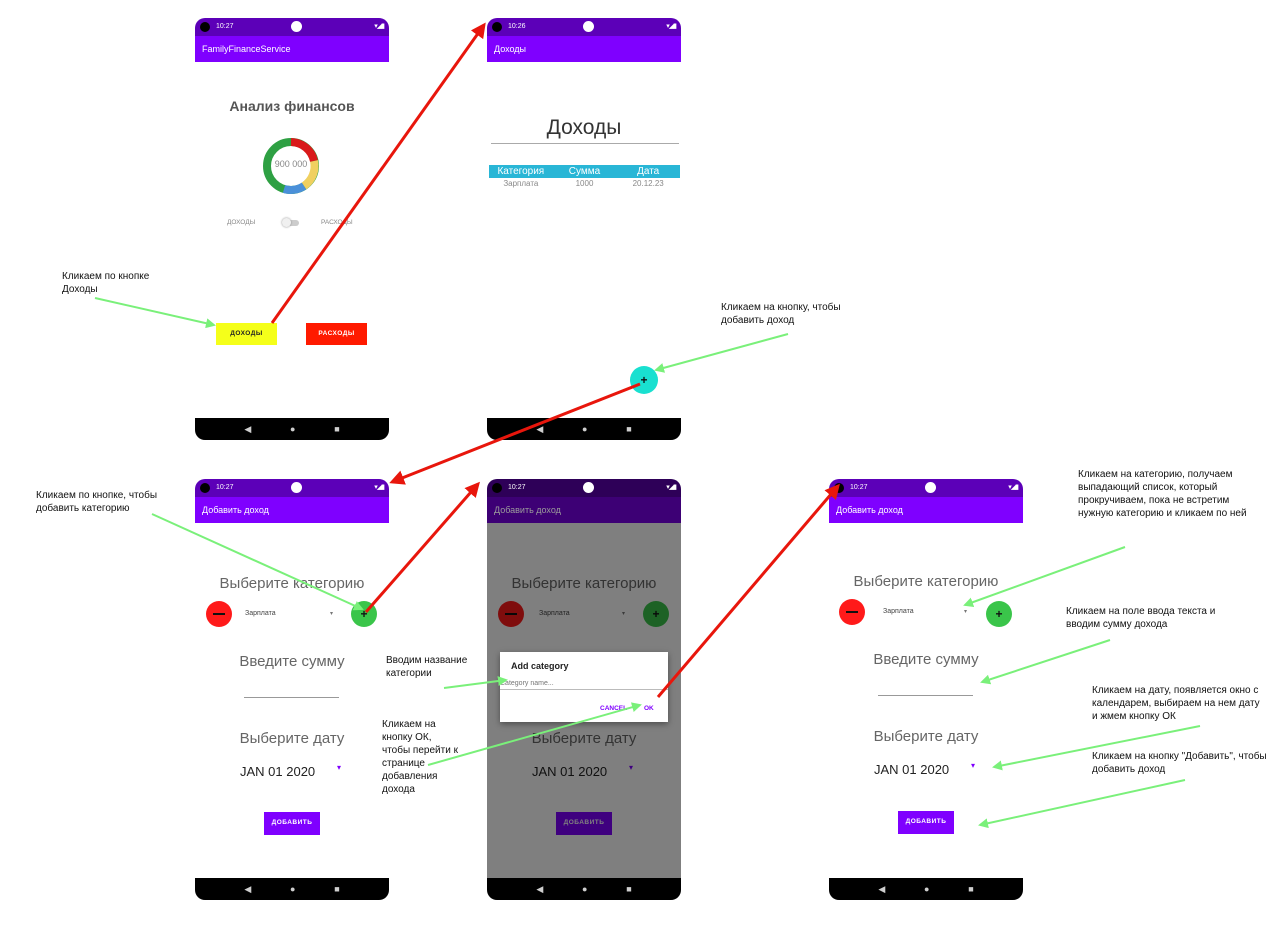  What do you see at coordinates (1096, 748) in the screenshot?
I see `arrow-green-date` at bounding box center [1096, 748].